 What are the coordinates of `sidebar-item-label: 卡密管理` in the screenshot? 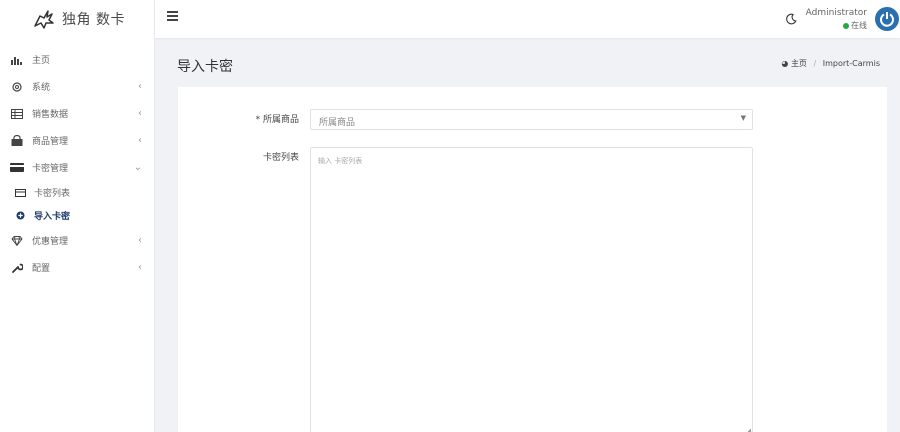 It's located at (50, 169).